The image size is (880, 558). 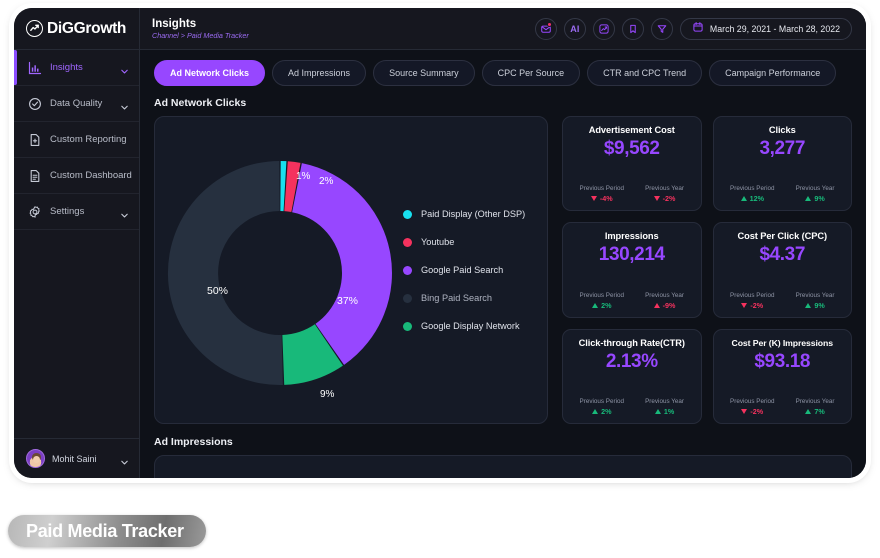 What do you see at coordinates (319, 73) in the screenshot?
I see `tab-ad-impressions: Ad Impressions` at bounding box center [319, 73].